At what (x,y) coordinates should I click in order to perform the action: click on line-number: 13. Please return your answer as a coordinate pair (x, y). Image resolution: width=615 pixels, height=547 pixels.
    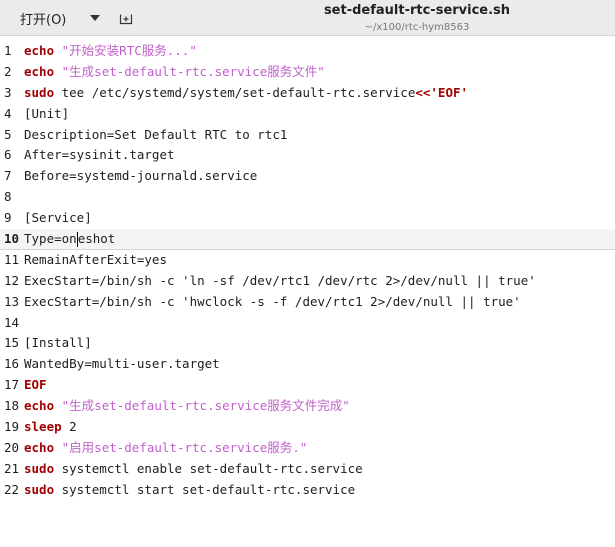
    Looking at the image, I should click on (12, 301).